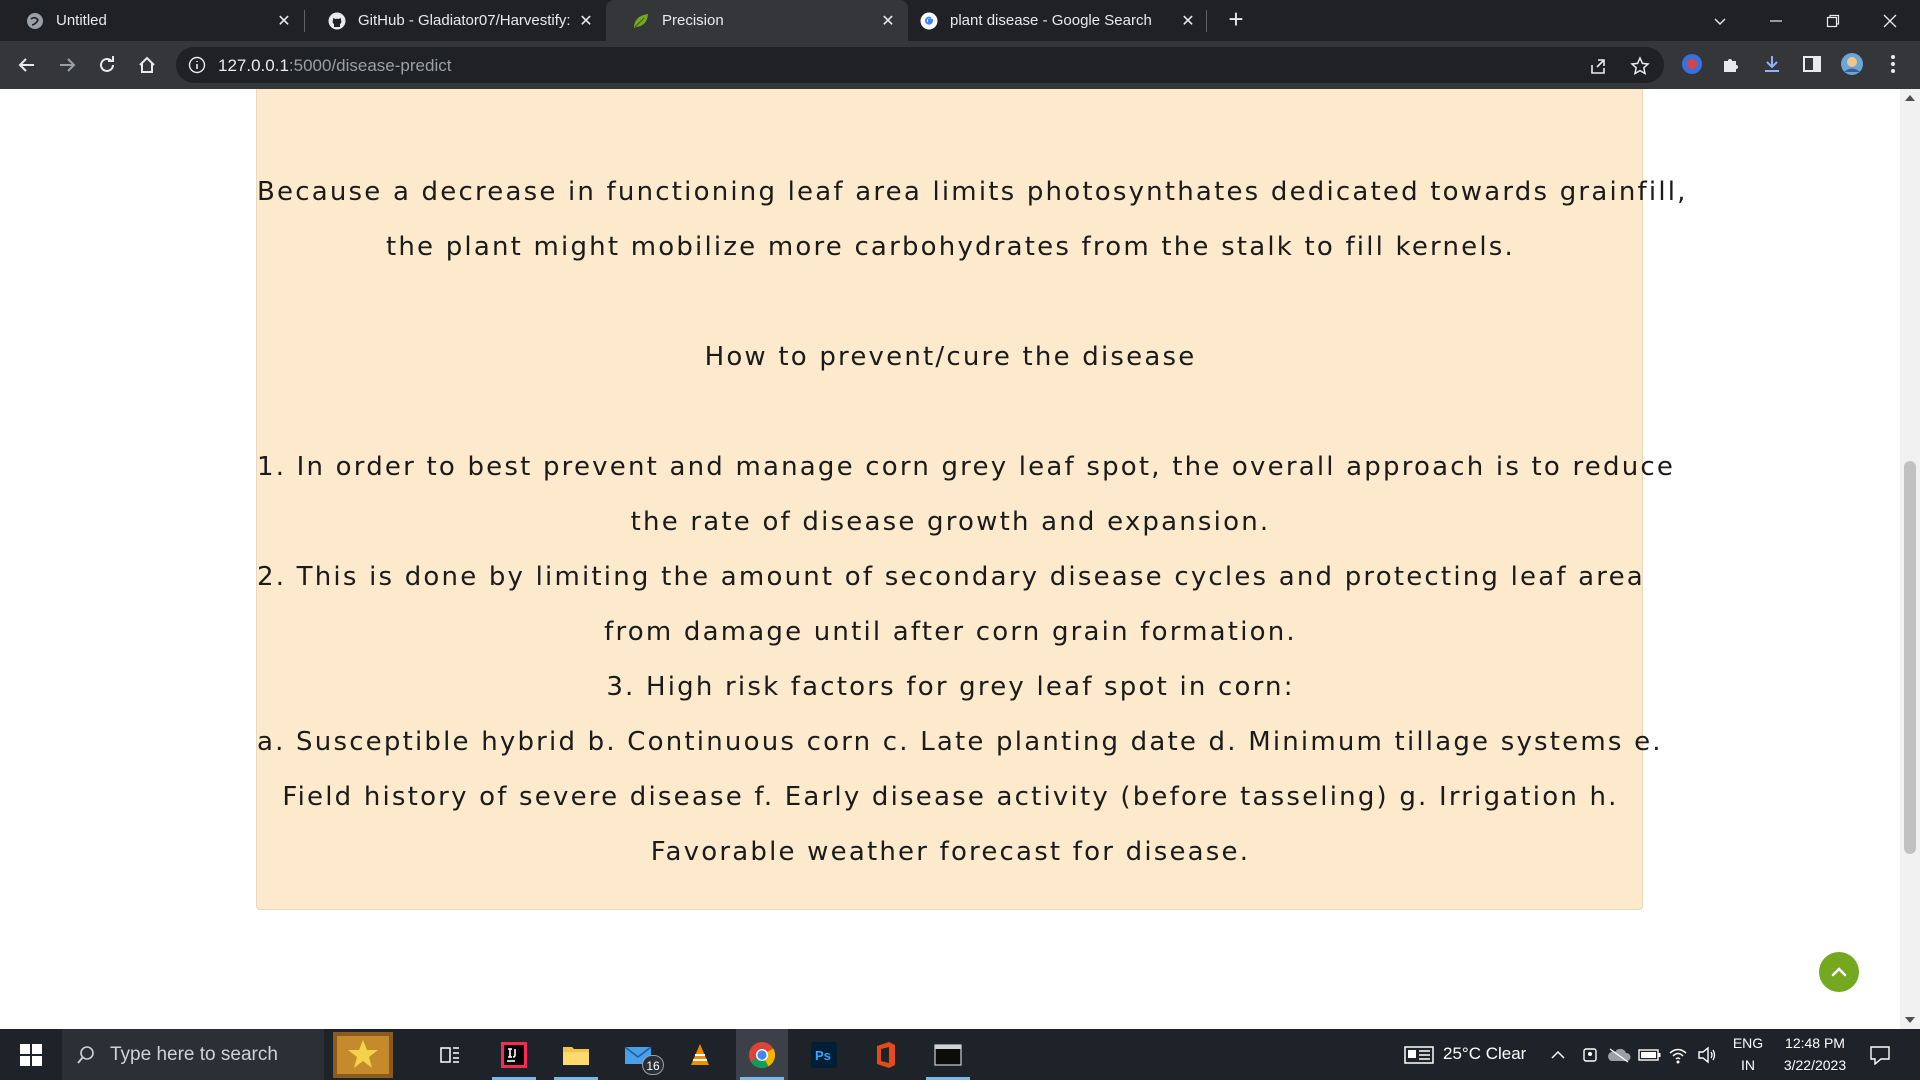 This screenshot has height=1080, width=1920. I want to click on battery-icon, so click(1650, 1055).